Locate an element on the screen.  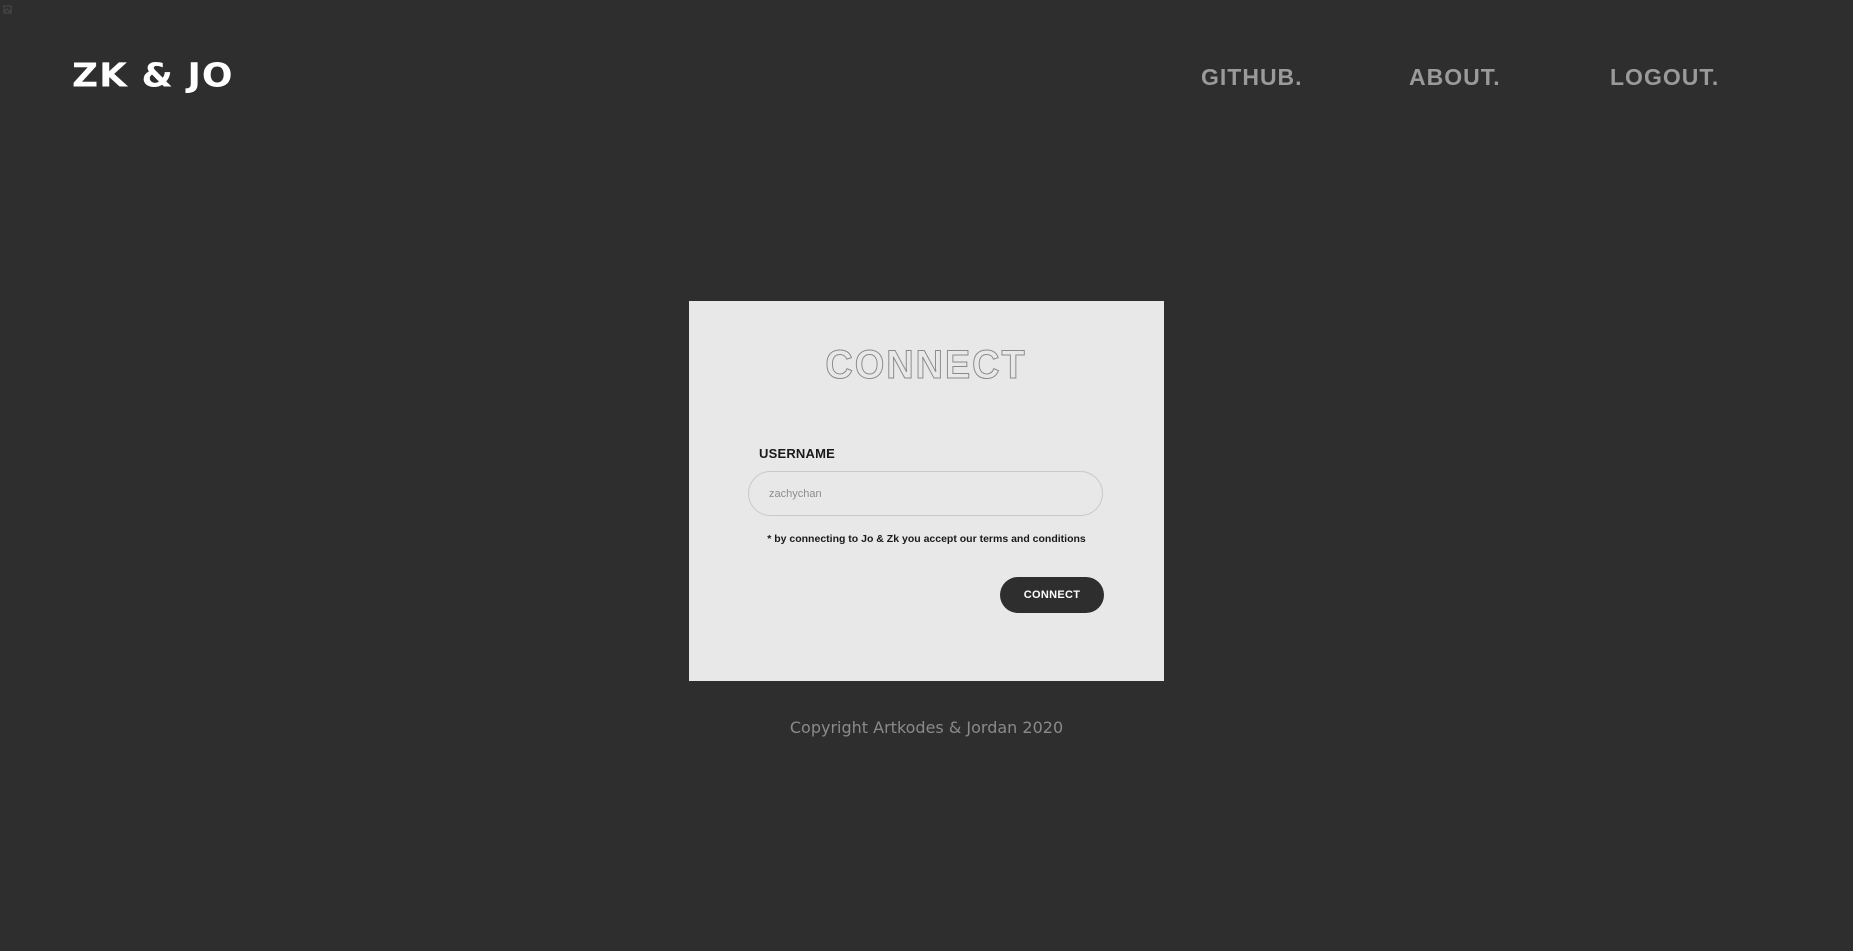
nav-link-github: GITHUB. is located at coordinates (1252, 77).